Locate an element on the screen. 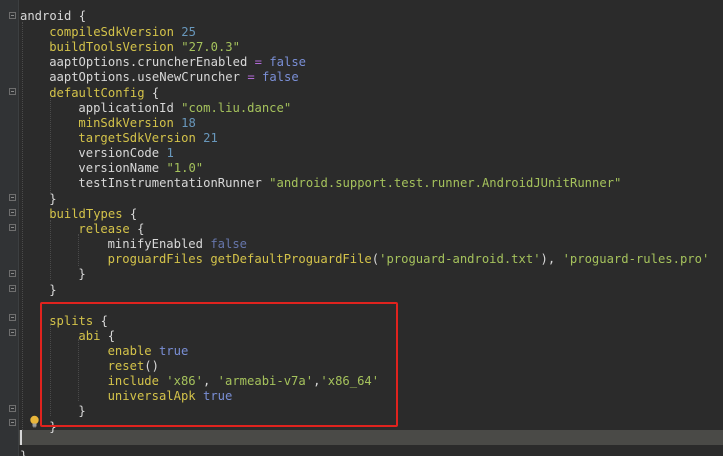  code-token: versionName is located at coordinates (122, 168).